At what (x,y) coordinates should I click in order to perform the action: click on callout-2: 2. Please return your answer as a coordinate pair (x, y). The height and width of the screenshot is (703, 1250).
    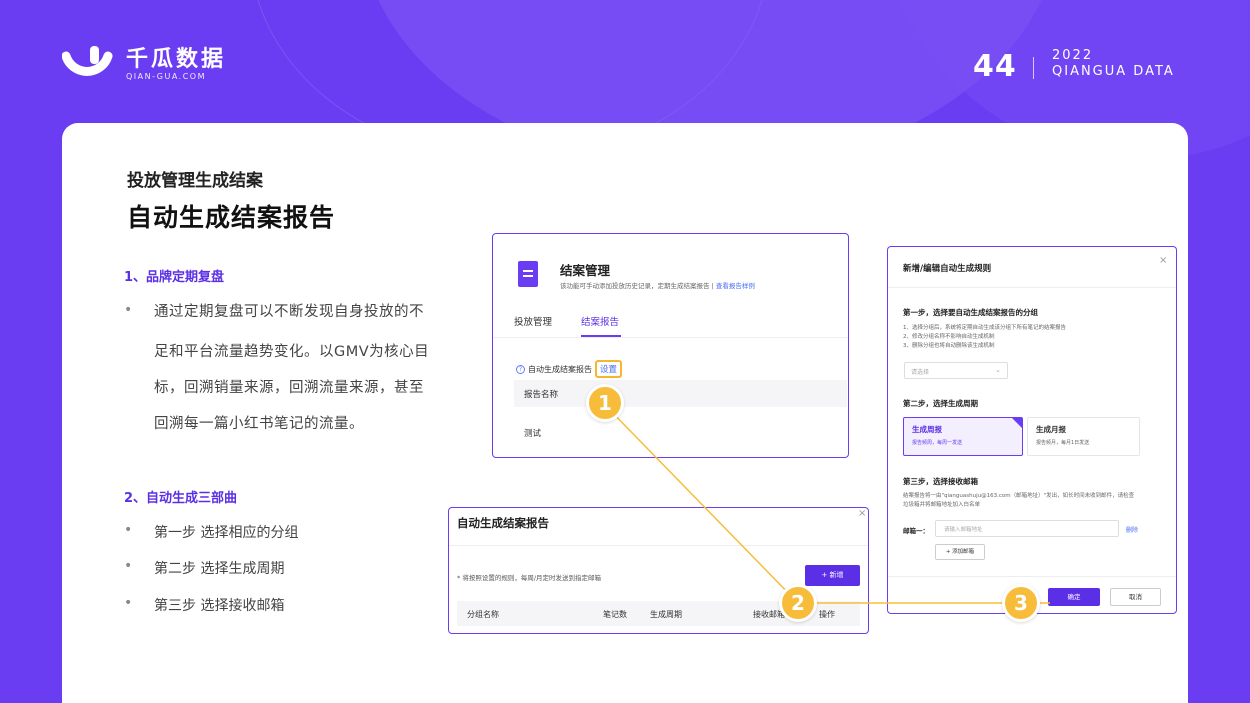
    Looking at the image, I should click on (798, 603).